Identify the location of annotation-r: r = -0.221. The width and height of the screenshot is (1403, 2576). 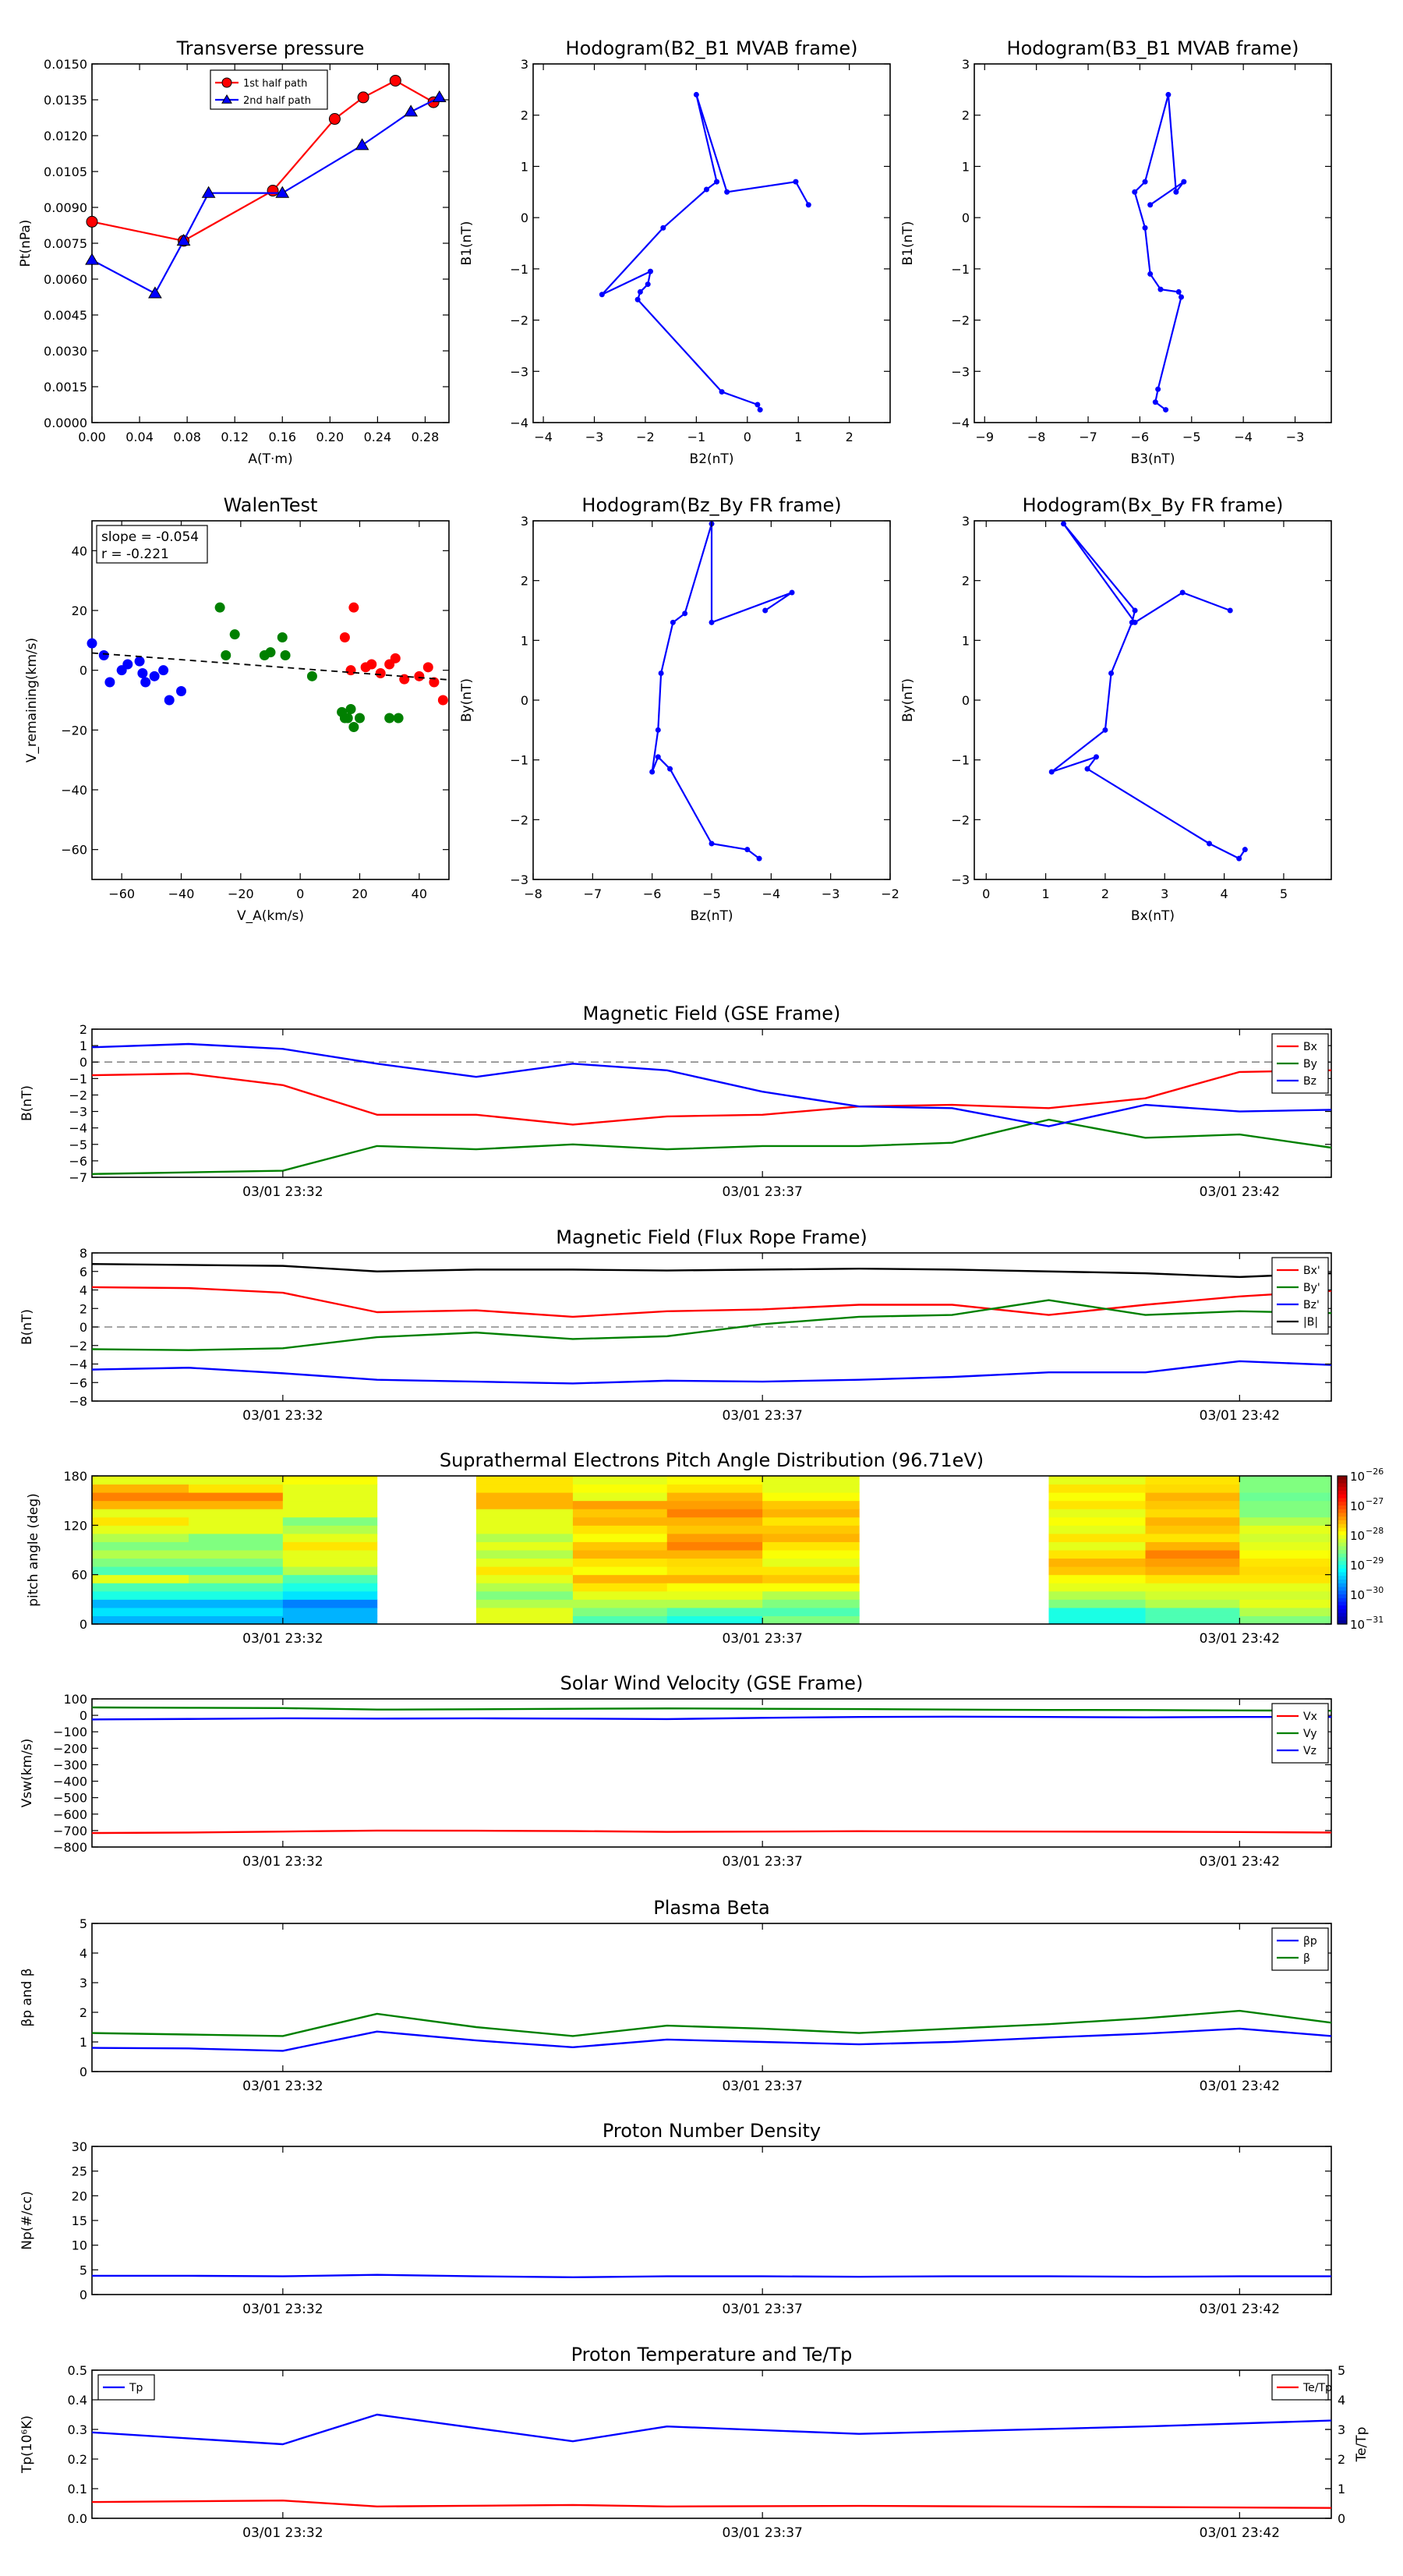
(135, 554).